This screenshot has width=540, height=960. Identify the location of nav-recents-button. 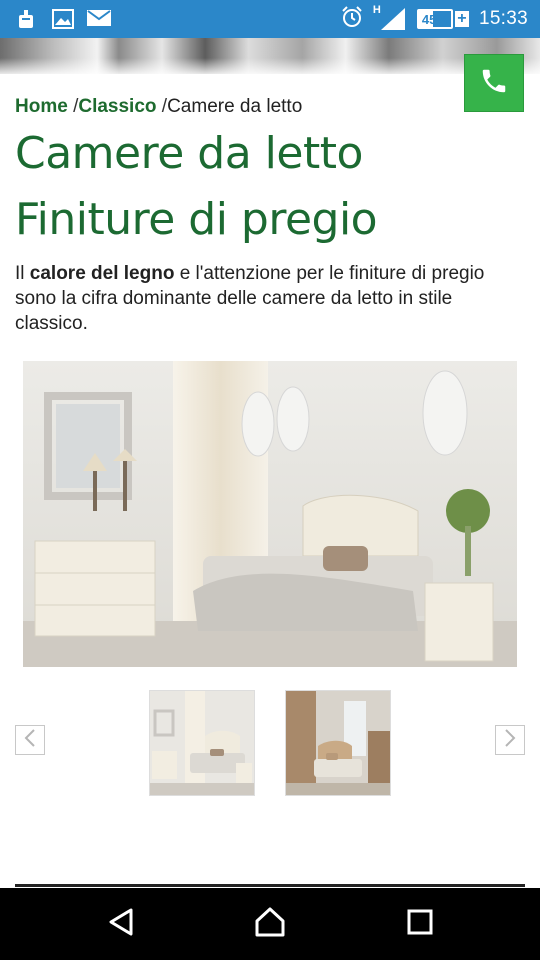
(420, 924).